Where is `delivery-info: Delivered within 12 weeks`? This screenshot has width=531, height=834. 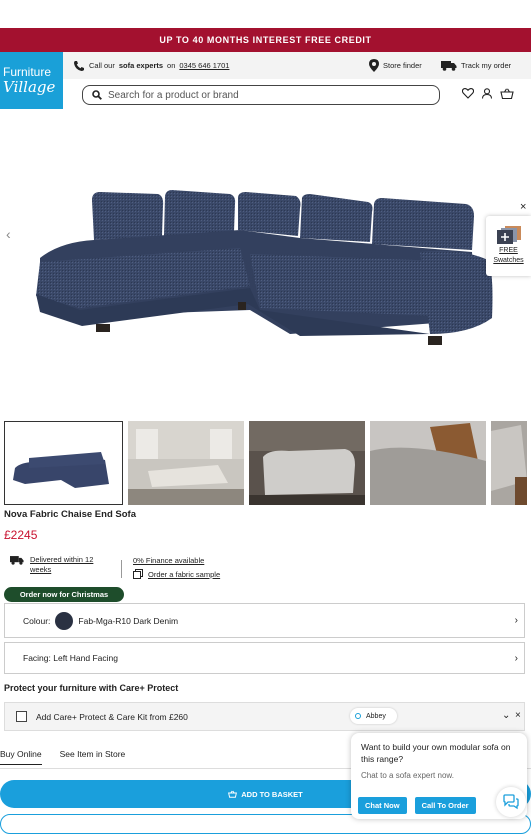 delivery-info: Delivered within 12 weeks is located at coordinates (61, 565).